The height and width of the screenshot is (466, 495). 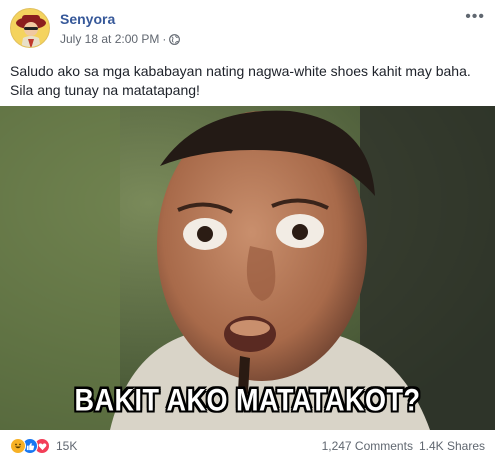 What do you see at coordinates (247, 446) in the screenshot?
I see `post-footer: 15K 1,247 Comments 1.4K Shares` at bounding box center [247, 446].